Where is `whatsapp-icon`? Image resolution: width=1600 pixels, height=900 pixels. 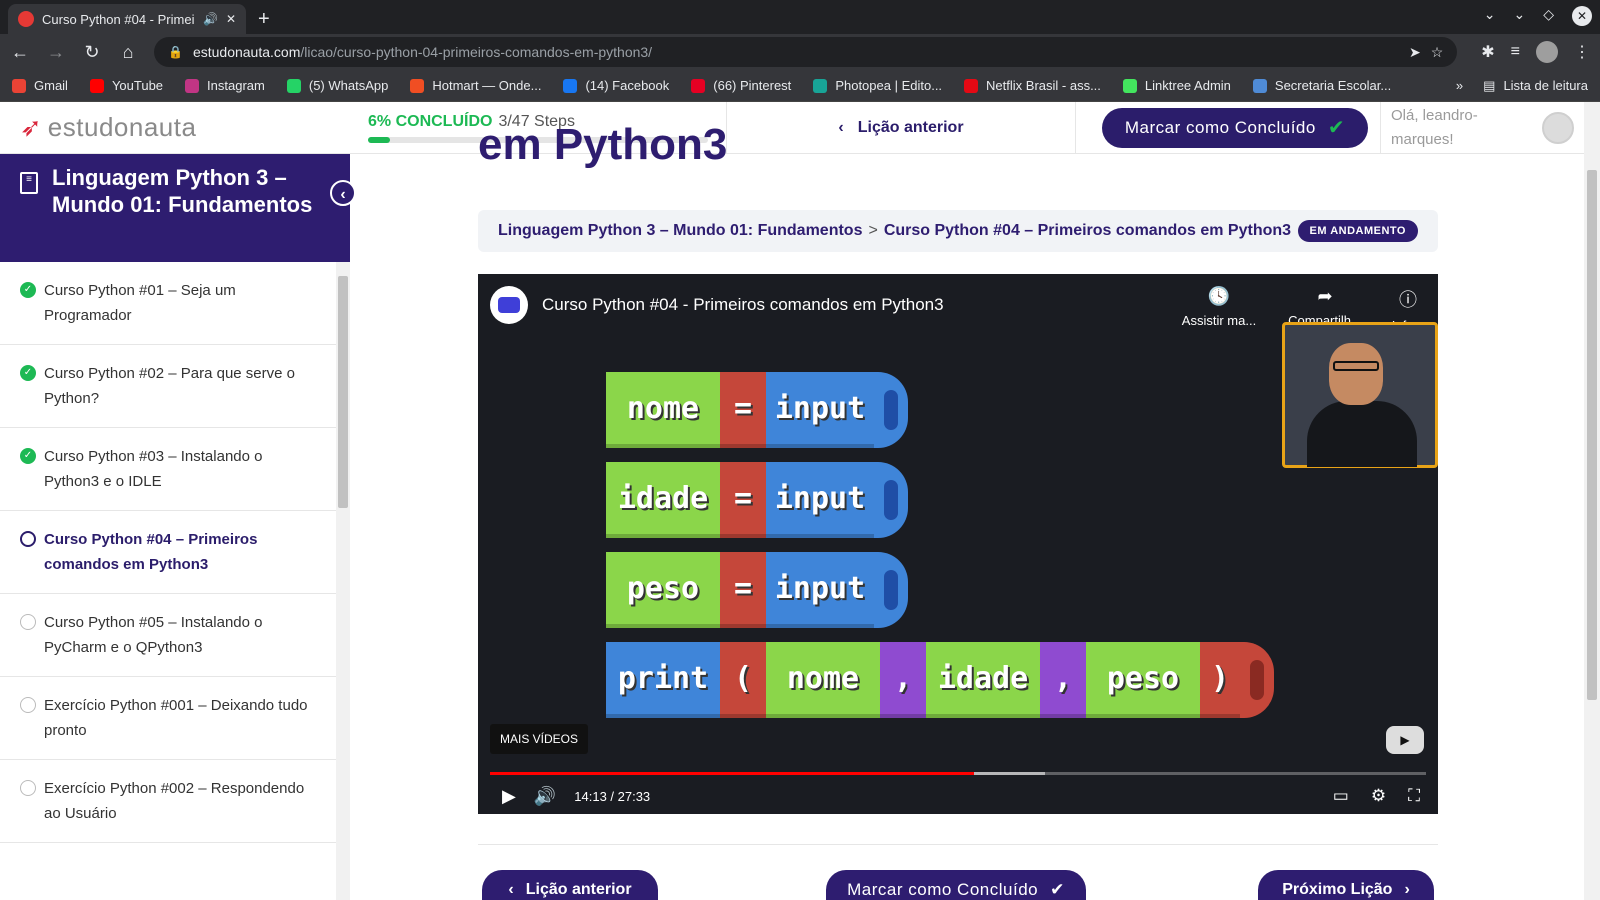
whatsapp-icon is located at coordinates (293, 85).